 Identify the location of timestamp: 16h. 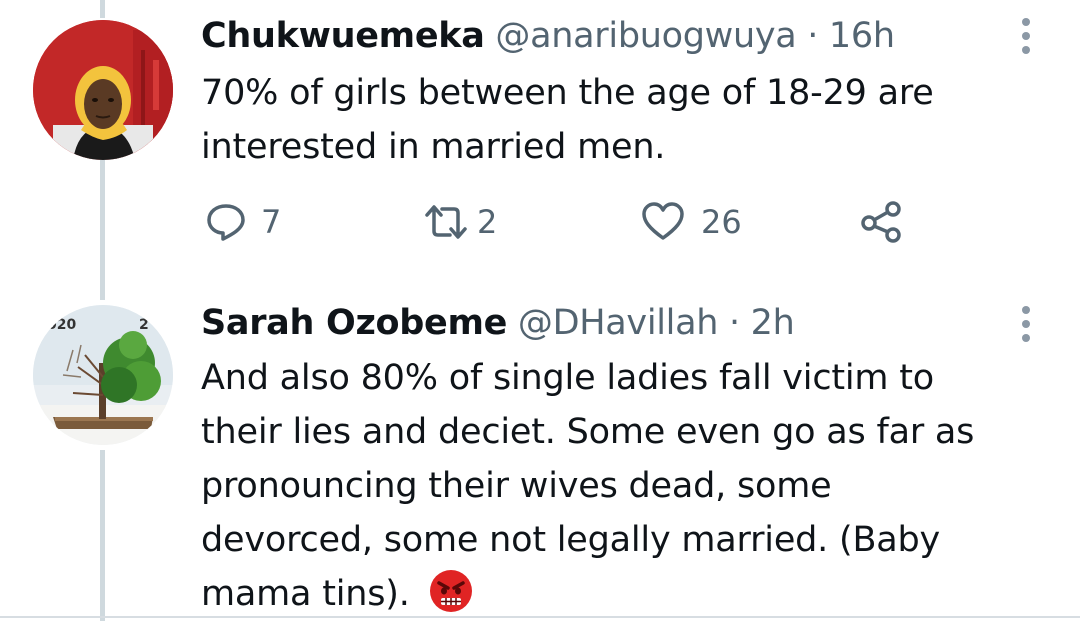
(862, 36).